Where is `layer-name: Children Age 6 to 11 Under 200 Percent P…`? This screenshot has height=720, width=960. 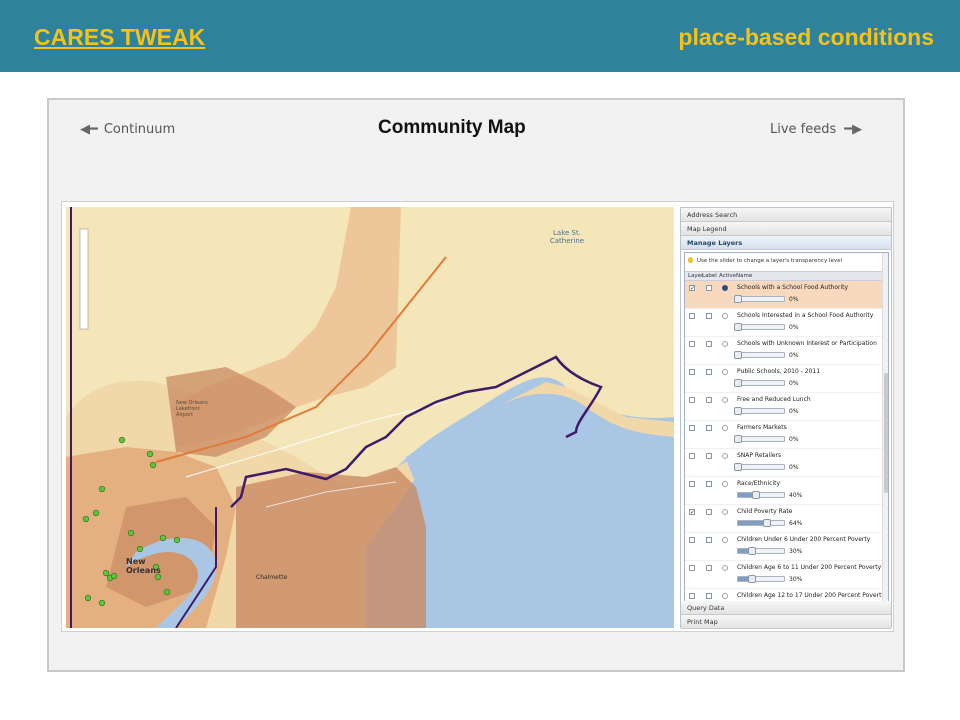 layer-name: Children Age 6 to 11 Under 200 Percent P… is located at coordinates (809, 567).